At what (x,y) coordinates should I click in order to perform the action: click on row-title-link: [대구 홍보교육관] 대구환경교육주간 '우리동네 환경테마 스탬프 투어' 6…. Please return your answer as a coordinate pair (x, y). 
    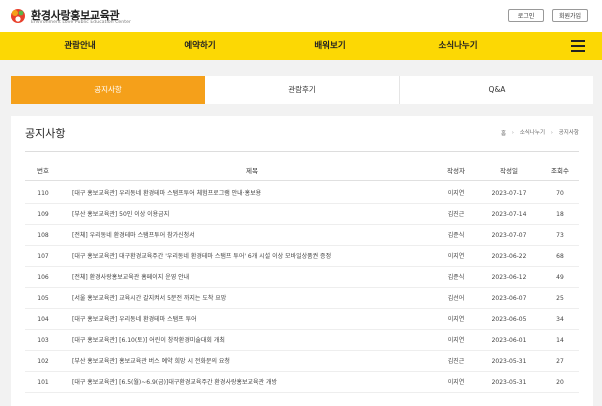
    Looking at the image, I should click on (252, 256).